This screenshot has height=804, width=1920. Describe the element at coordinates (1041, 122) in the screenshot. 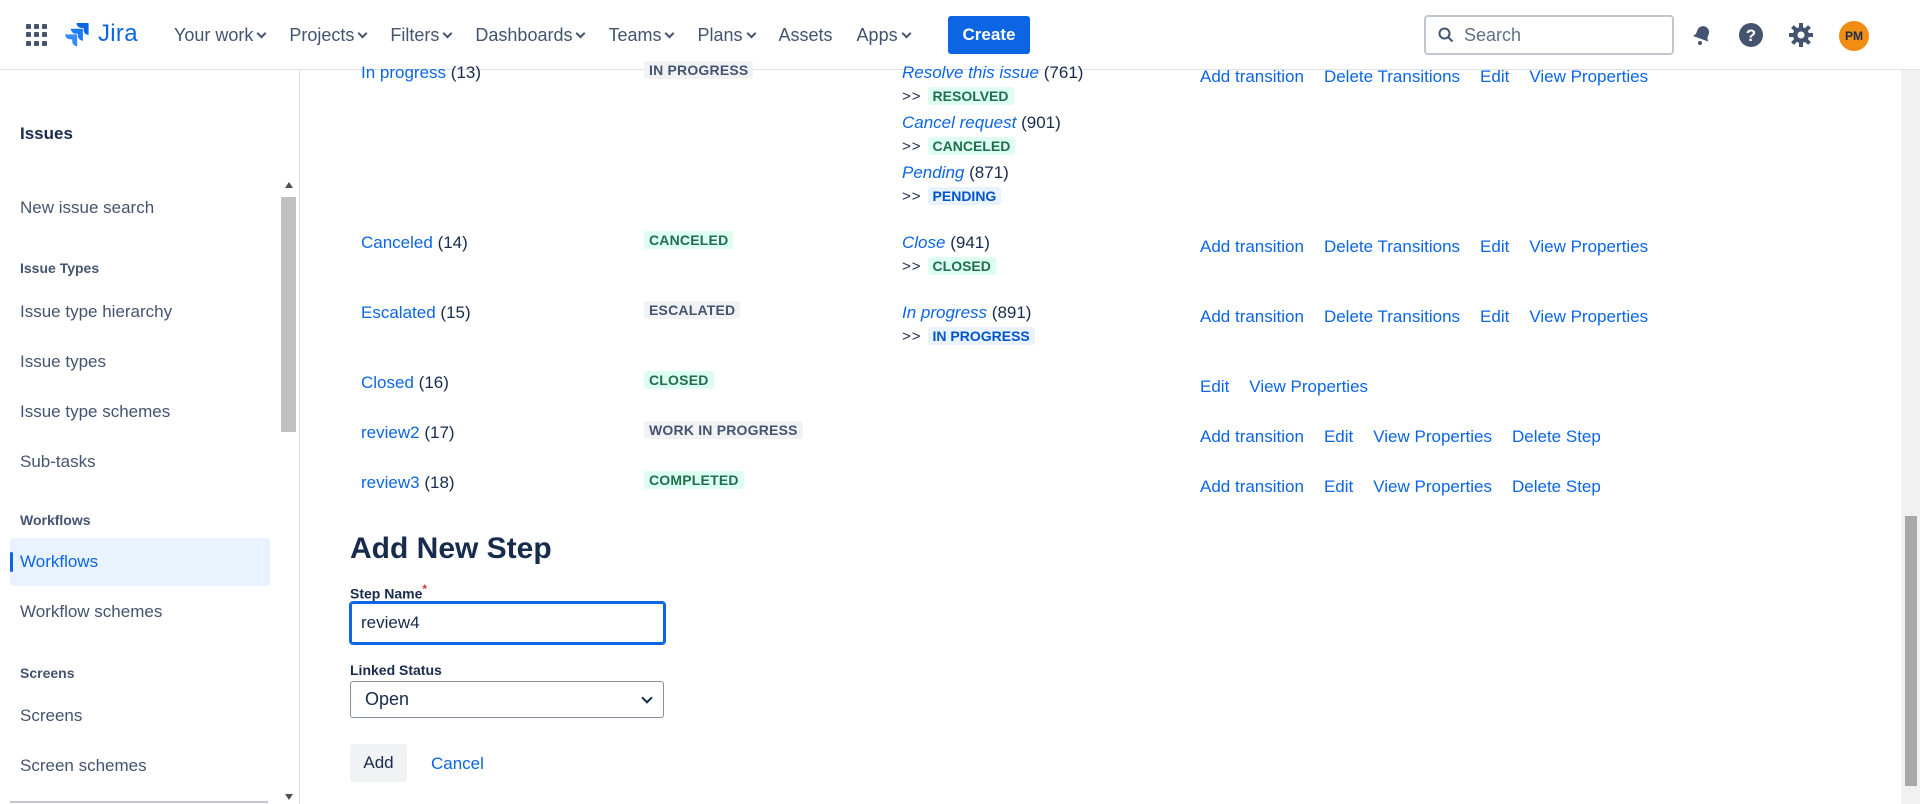

I see `transition-id: (901)` at that location.